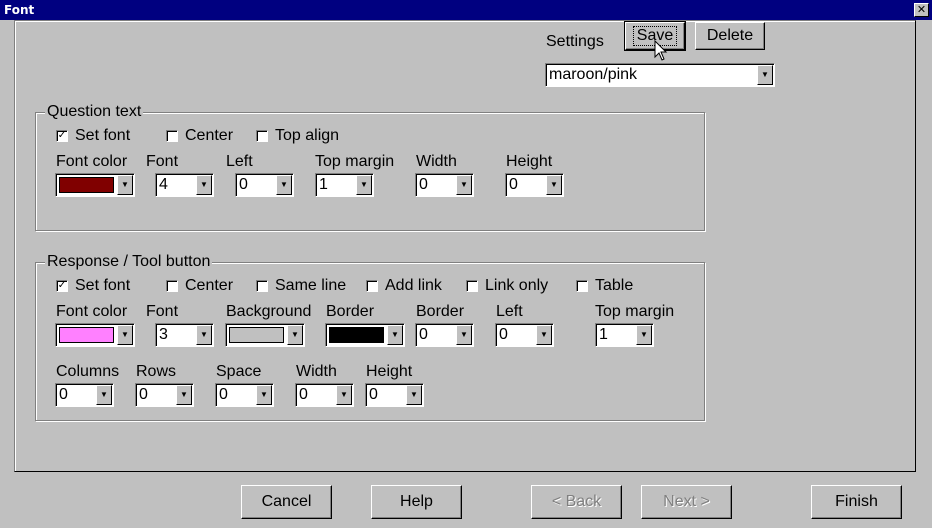  What do you see at coordinates (524, 335) in the screenshot?
I see `response-left-dropdown: 0 ▼` at bounding box center [524, 335].